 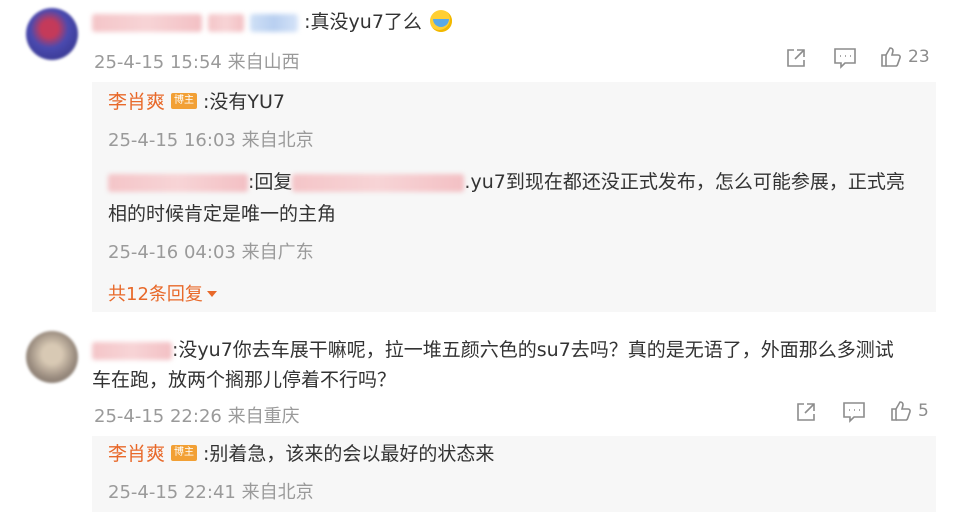 What do you see at coordinates (514, 474) in the screenshot?
I see `reply-list: 李肖爽 博主 :别着急，该来的会以最好的状态来 25-4-15 22:41 来自北京` at bounding box center [514, 474].